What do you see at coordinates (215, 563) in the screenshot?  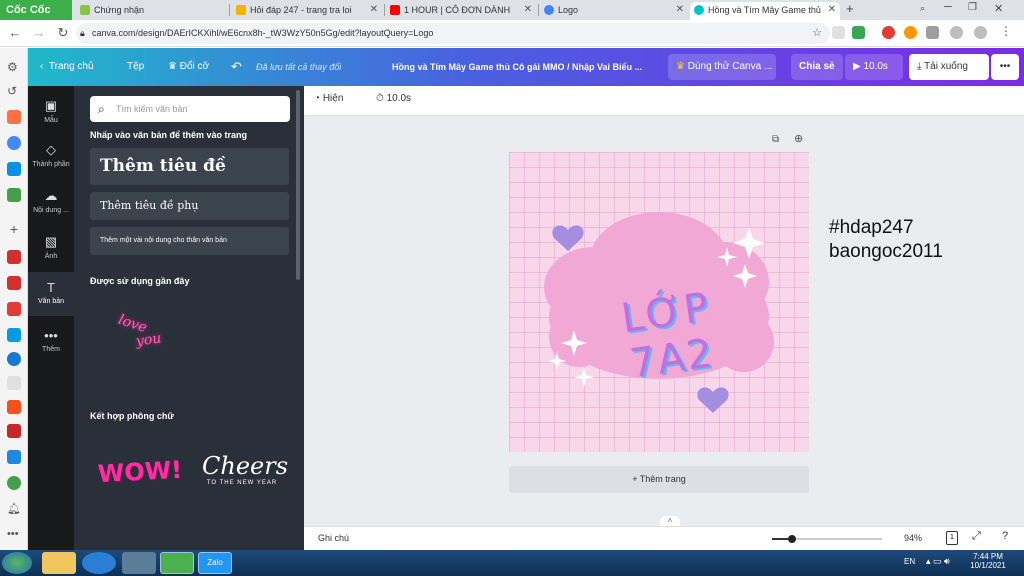 I see `zalo-taskbar-icon: Zalo` at bounding box center [215, 563].